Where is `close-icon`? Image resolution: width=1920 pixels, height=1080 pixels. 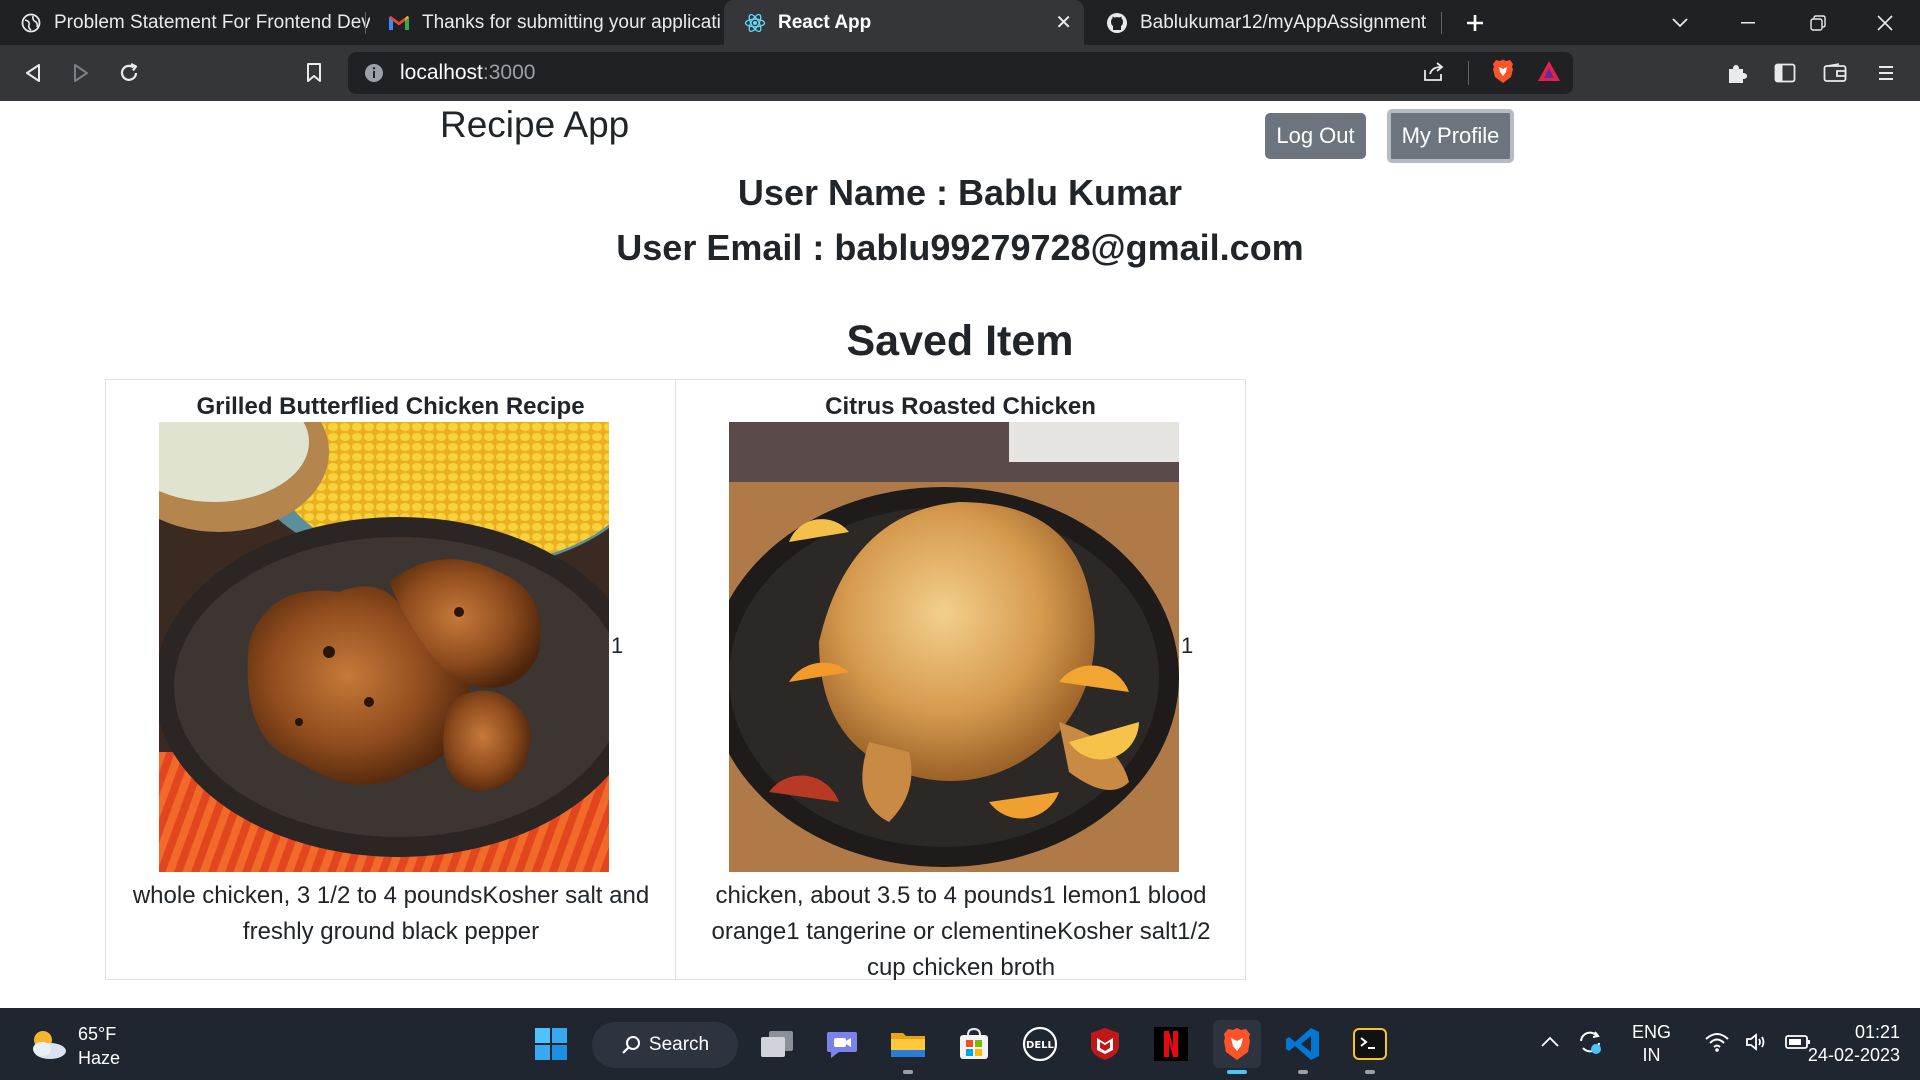
close-icon is located at coordinates (1884, 22).